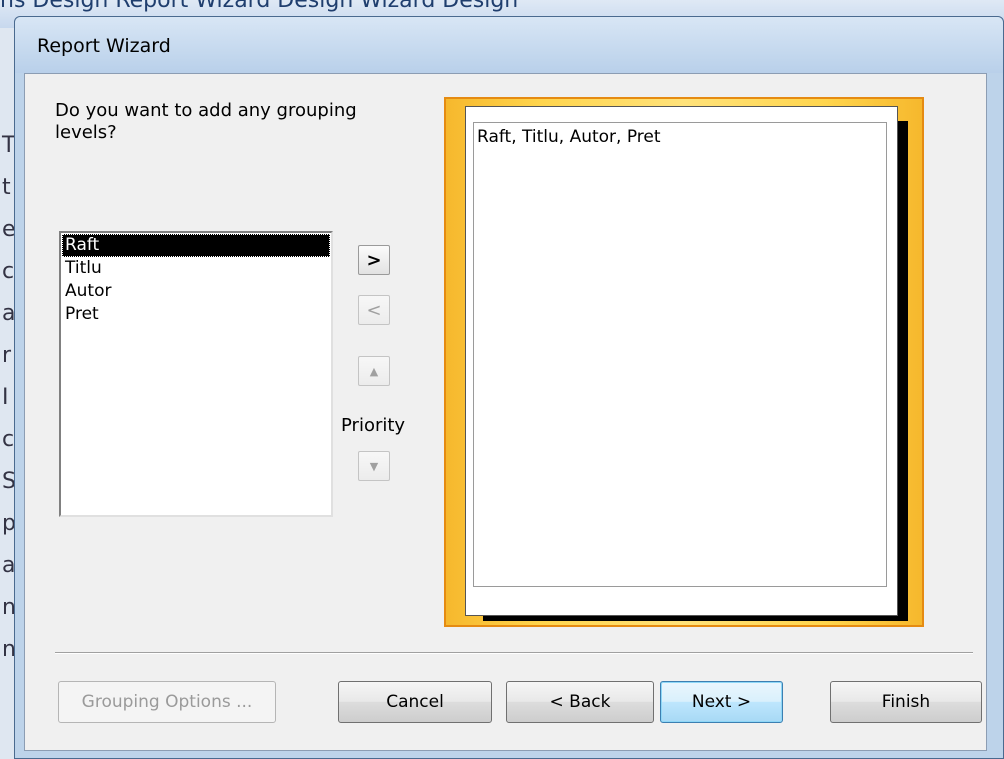 The width and height of the screenshot is (1004, 759). Describe the element at coordinates (374, 466) in the screenshot. I see `priority-down-icon: ▼` at that location.